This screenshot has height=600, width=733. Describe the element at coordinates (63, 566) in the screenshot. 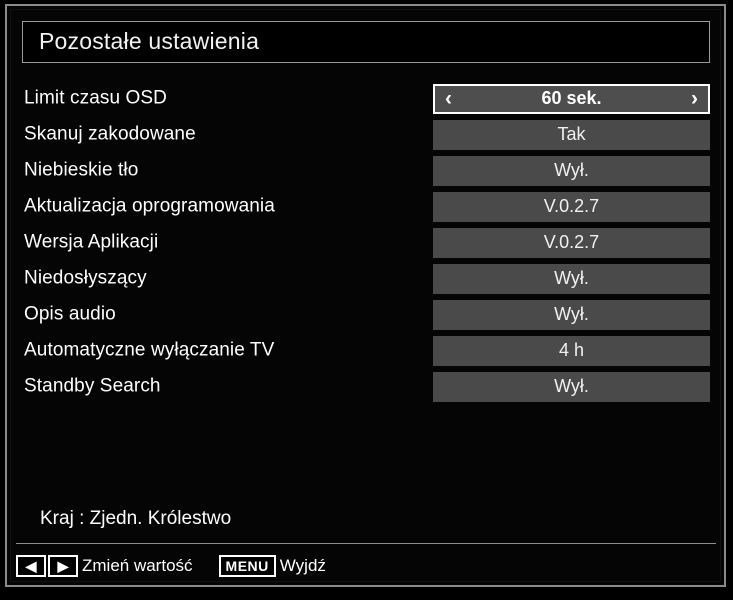

I see `arrow-right-key-icon: ▶` at that location.